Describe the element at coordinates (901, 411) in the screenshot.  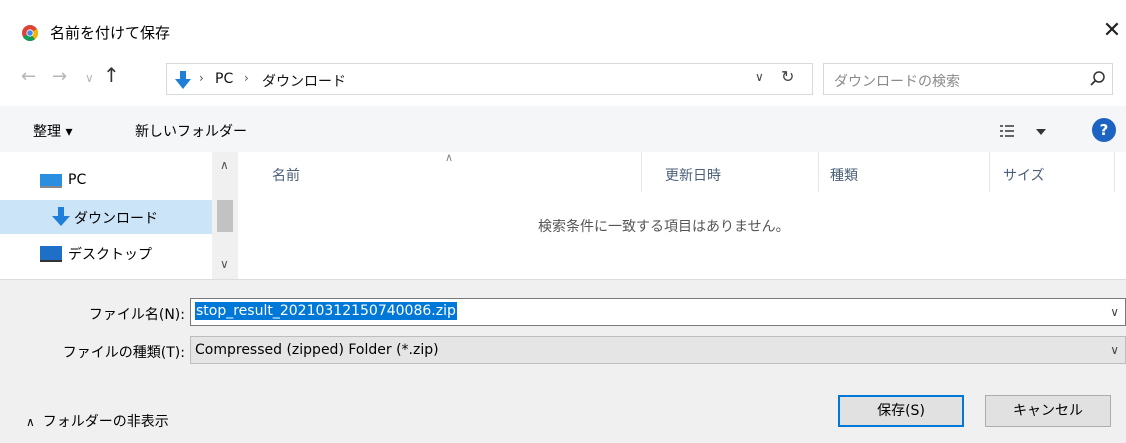
I see `save-button: 保存(S)` at that location.